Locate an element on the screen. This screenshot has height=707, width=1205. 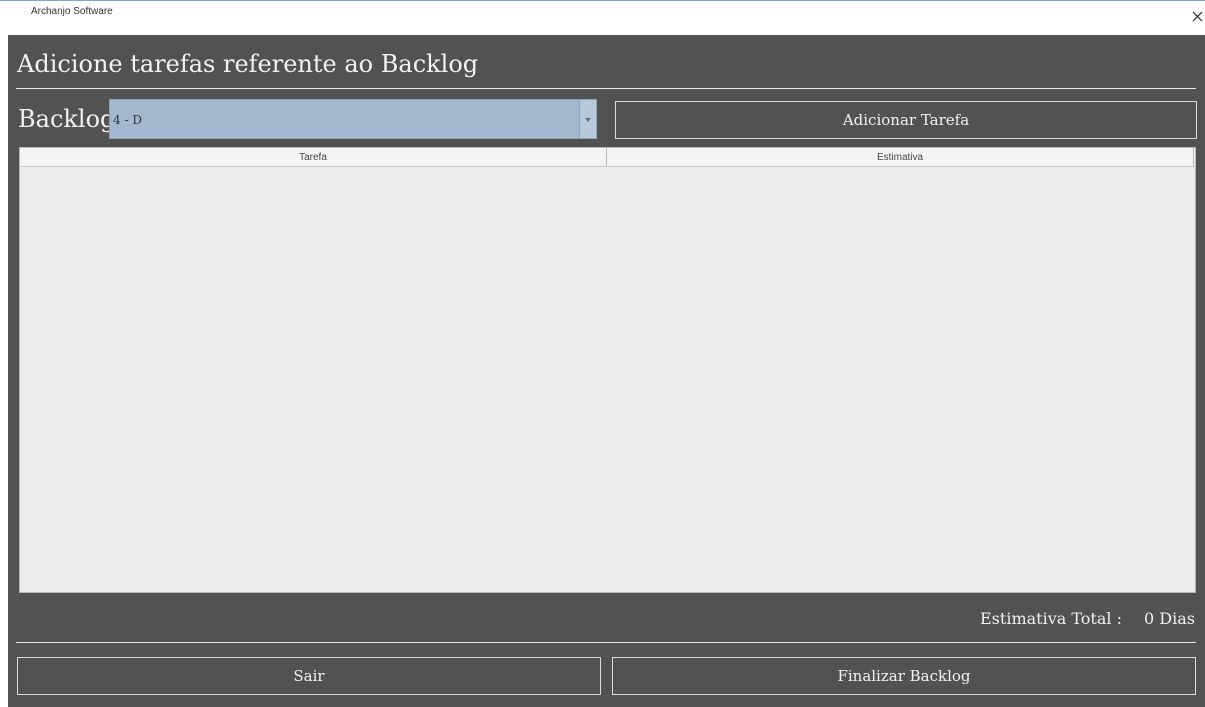
total-estimate-label: Estimativa Total : is located at coordinates (1051, 618).